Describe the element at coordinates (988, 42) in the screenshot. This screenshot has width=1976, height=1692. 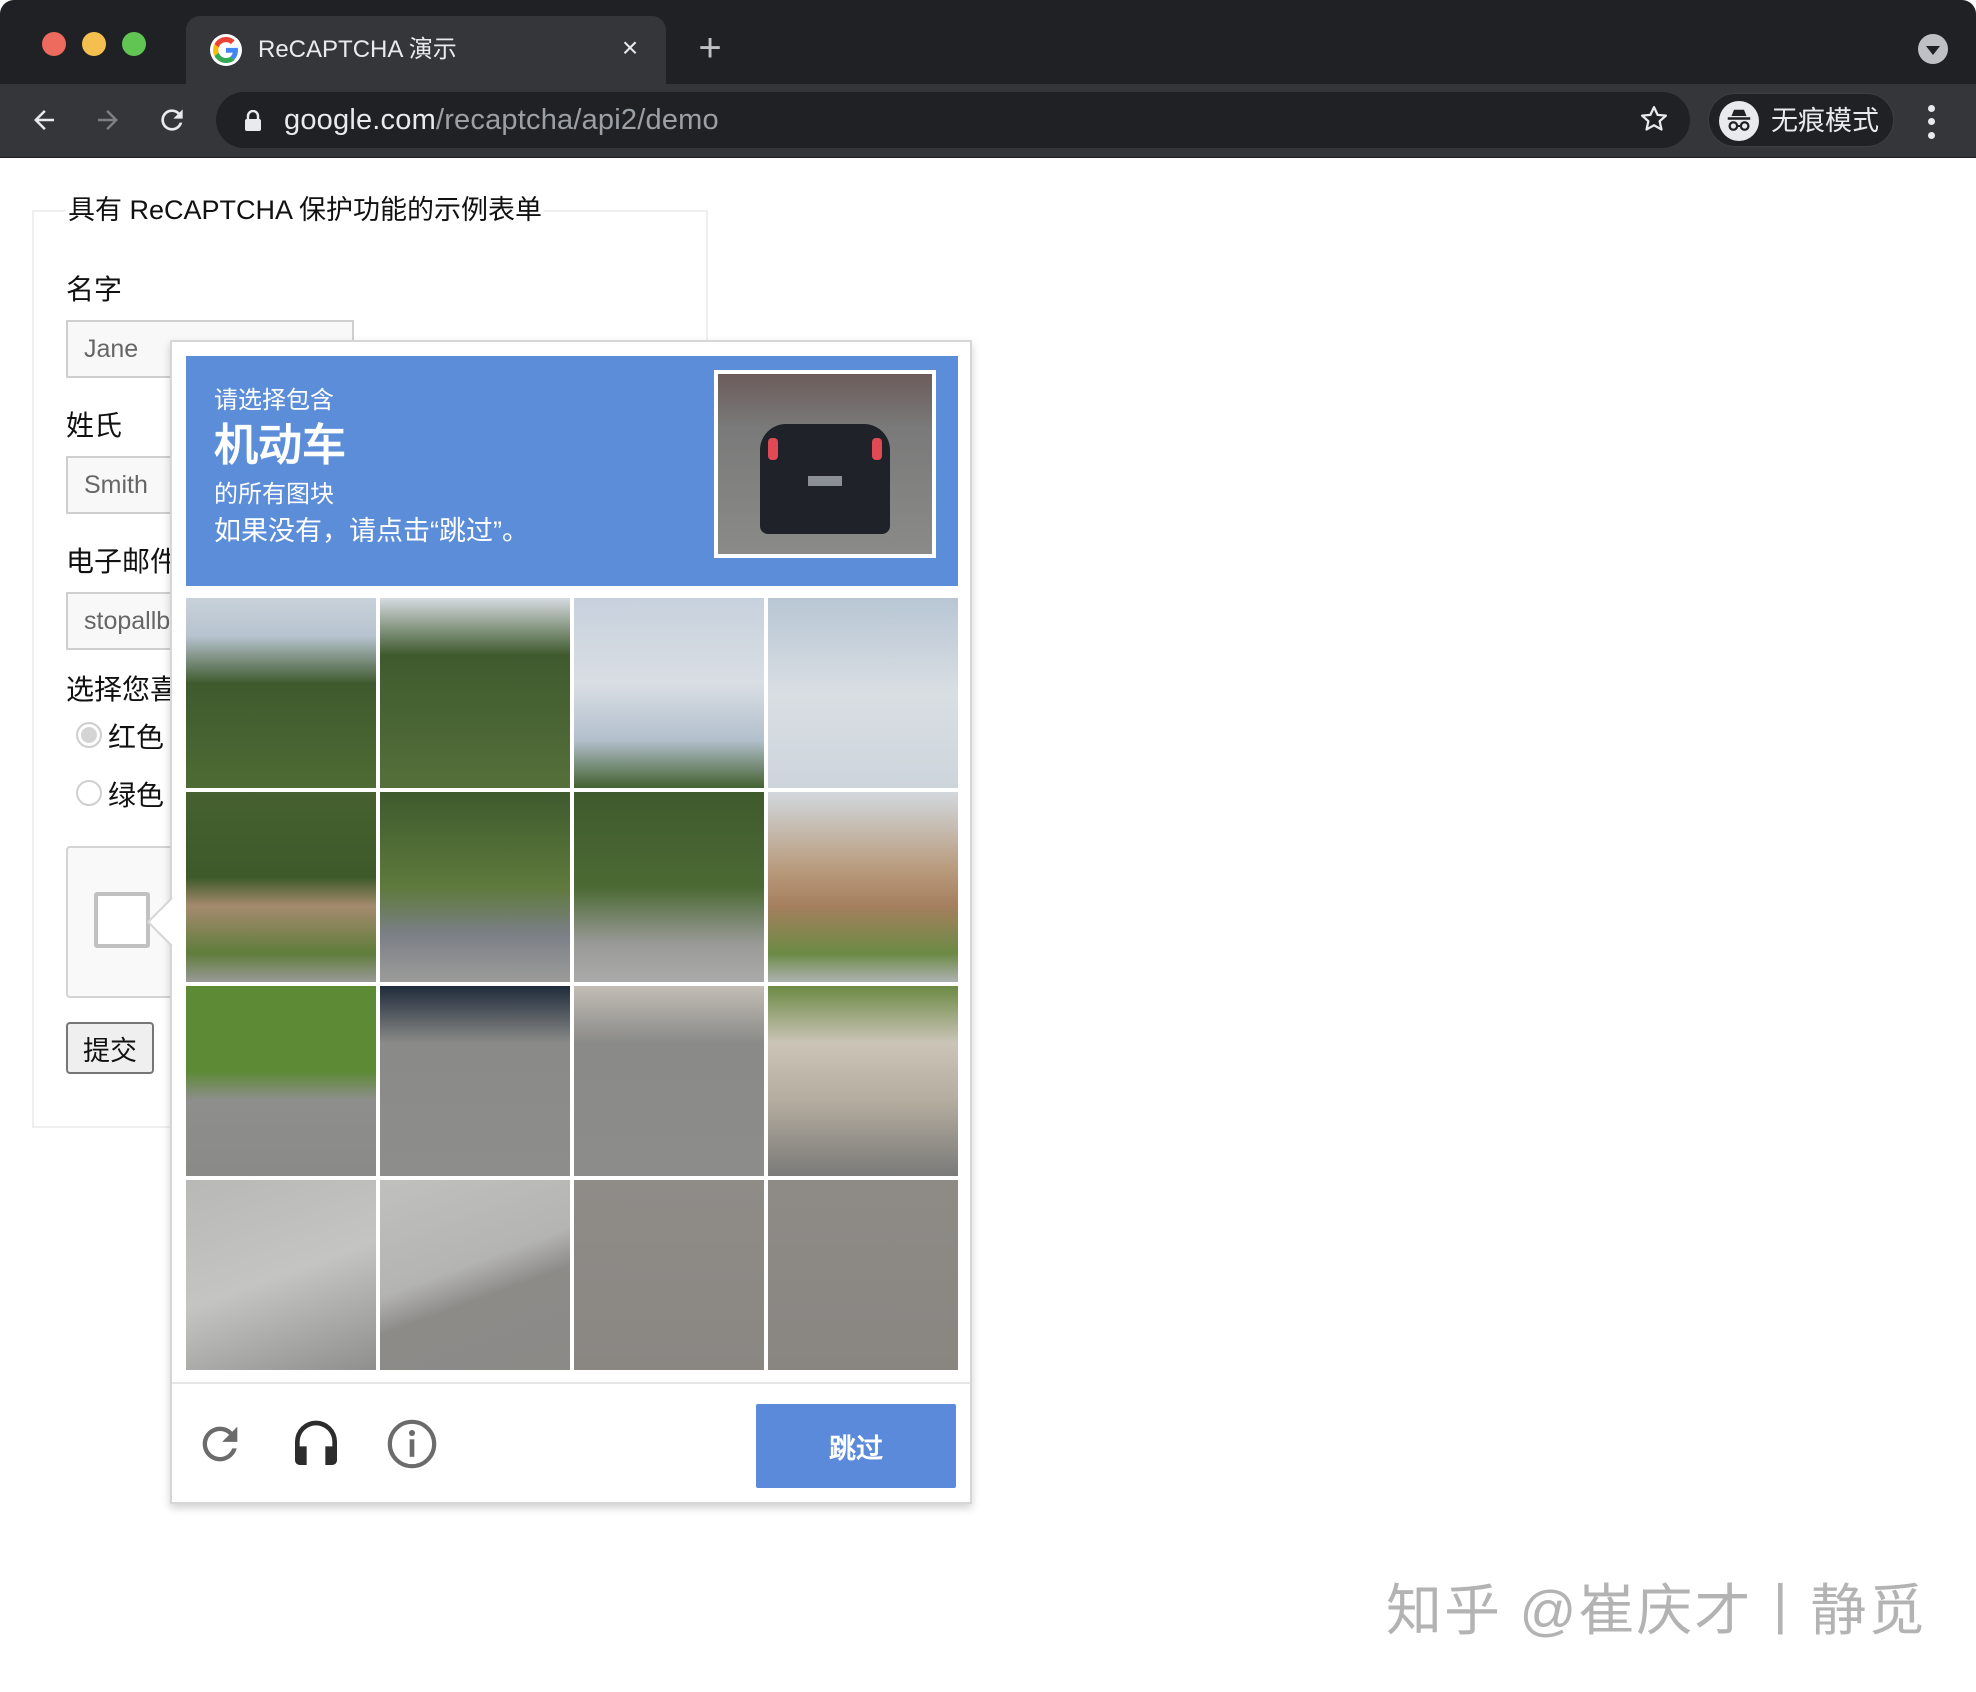
I see `title-bar: ReCAPTCHA 演示 × +` at that location.